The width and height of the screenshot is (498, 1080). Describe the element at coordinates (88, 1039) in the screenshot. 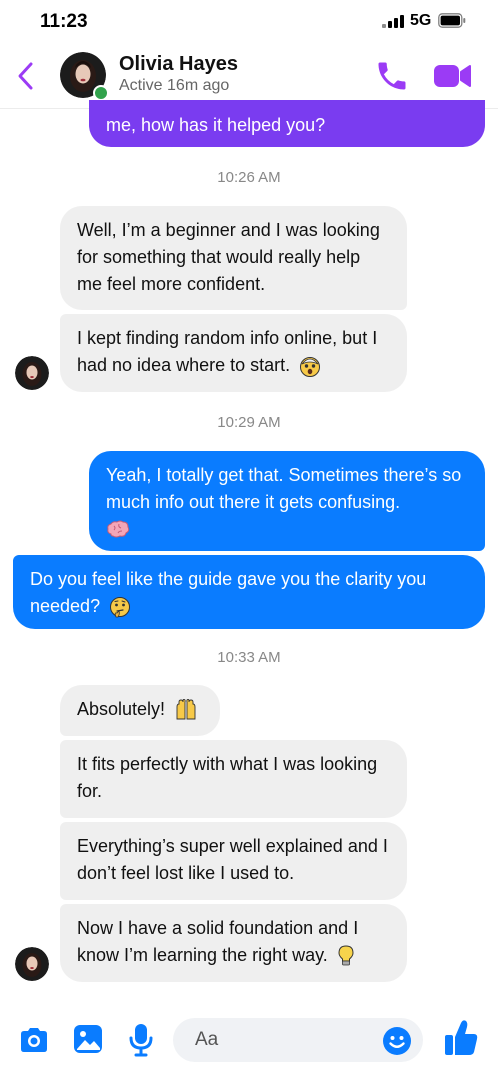

I see `gallery-icon` at that location.